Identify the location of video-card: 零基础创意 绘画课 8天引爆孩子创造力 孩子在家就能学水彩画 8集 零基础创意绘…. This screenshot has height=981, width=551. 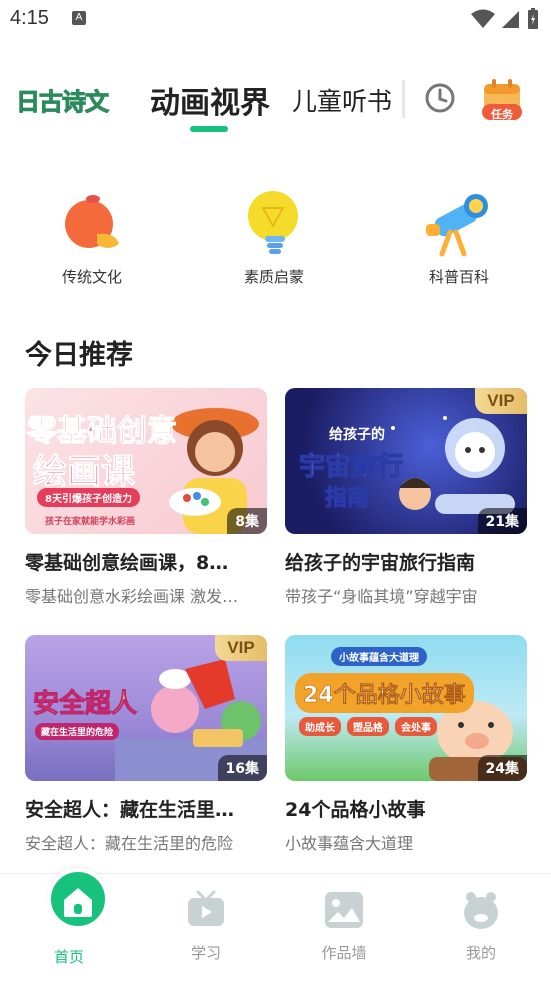
(146, 497).